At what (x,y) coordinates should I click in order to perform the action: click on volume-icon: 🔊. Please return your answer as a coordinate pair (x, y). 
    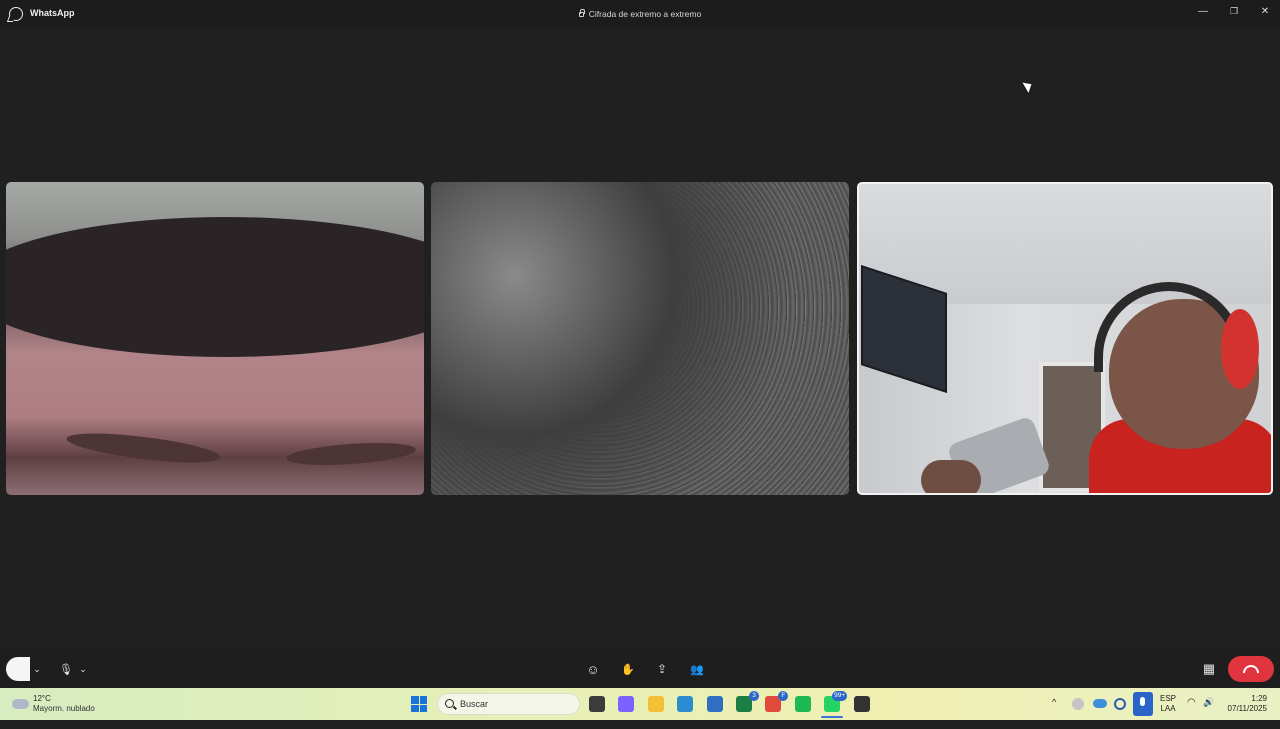
    Looking at the image, I should click on (1208, 713).